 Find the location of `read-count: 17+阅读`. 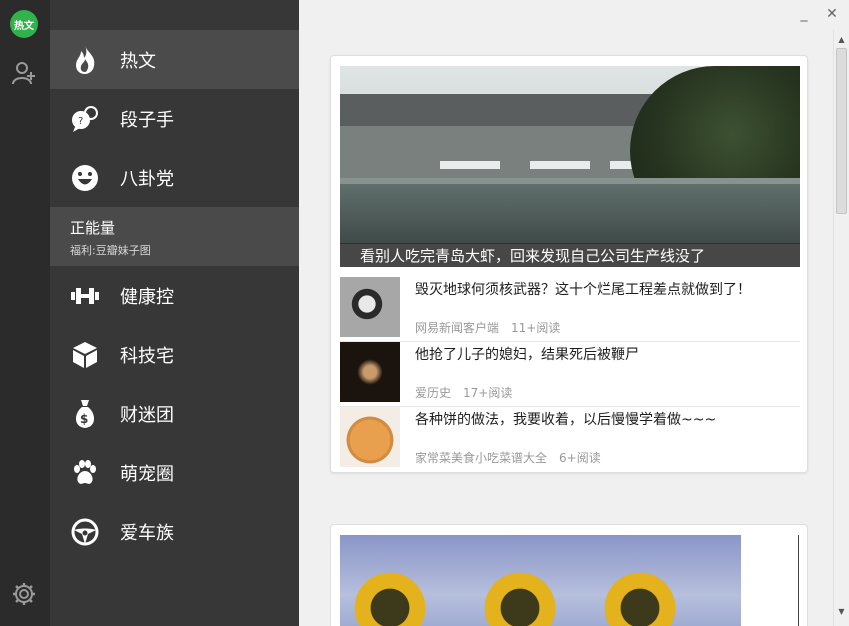

read-count: 17+阅读 is located at coordinates (488, 393).